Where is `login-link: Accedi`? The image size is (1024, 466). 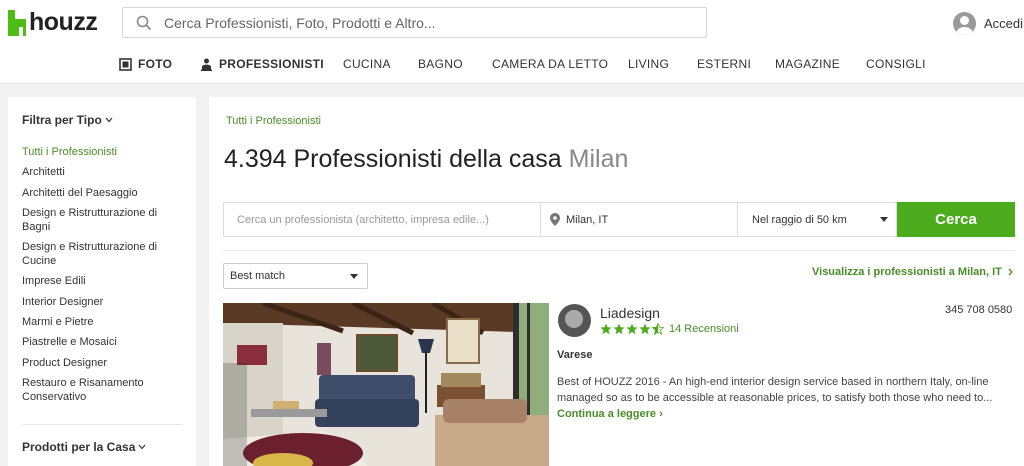
login-link: Accedi is located at coordinates (988, 23).